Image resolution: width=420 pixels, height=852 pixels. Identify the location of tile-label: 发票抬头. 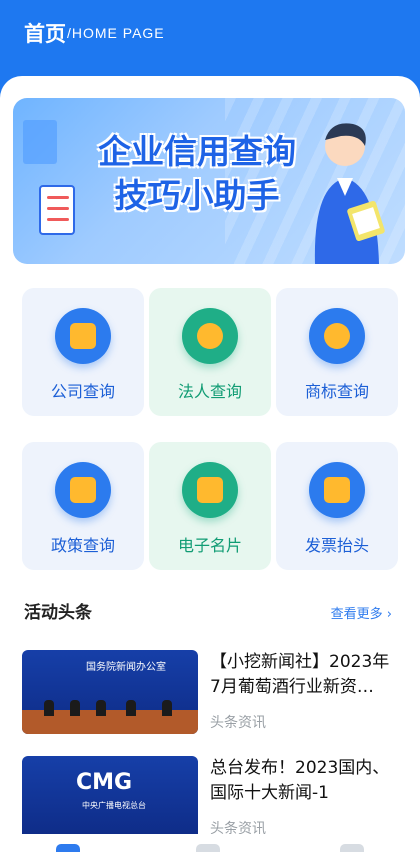
(336, 545).